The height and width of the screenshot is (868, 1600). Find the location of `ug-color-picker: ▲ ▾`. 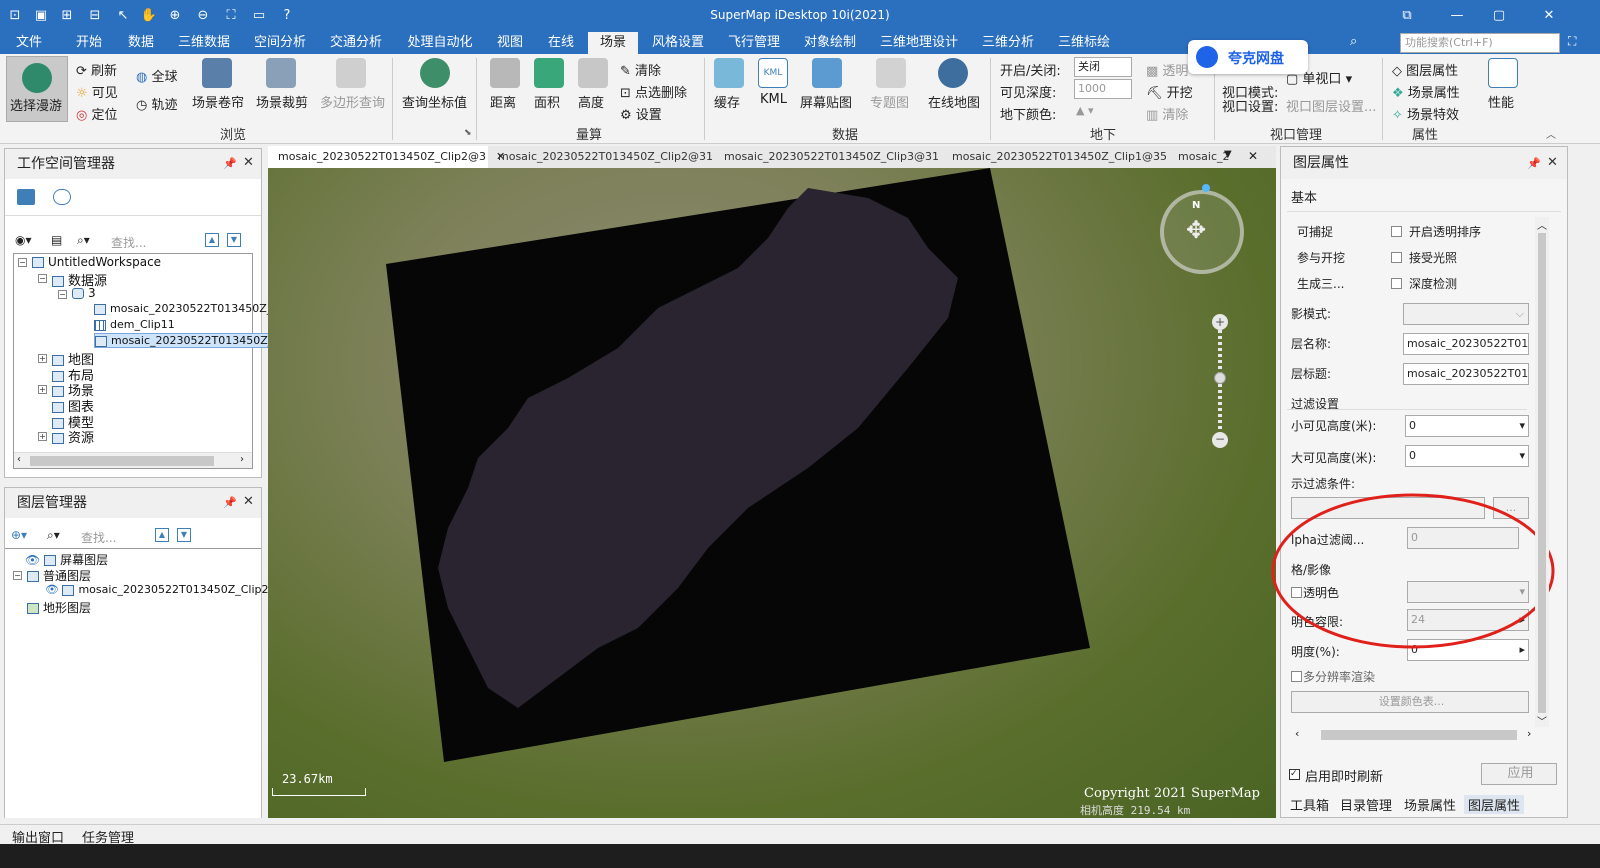

ug-color-picker: ▲ ▾ is located at coordinates (1094, 111).